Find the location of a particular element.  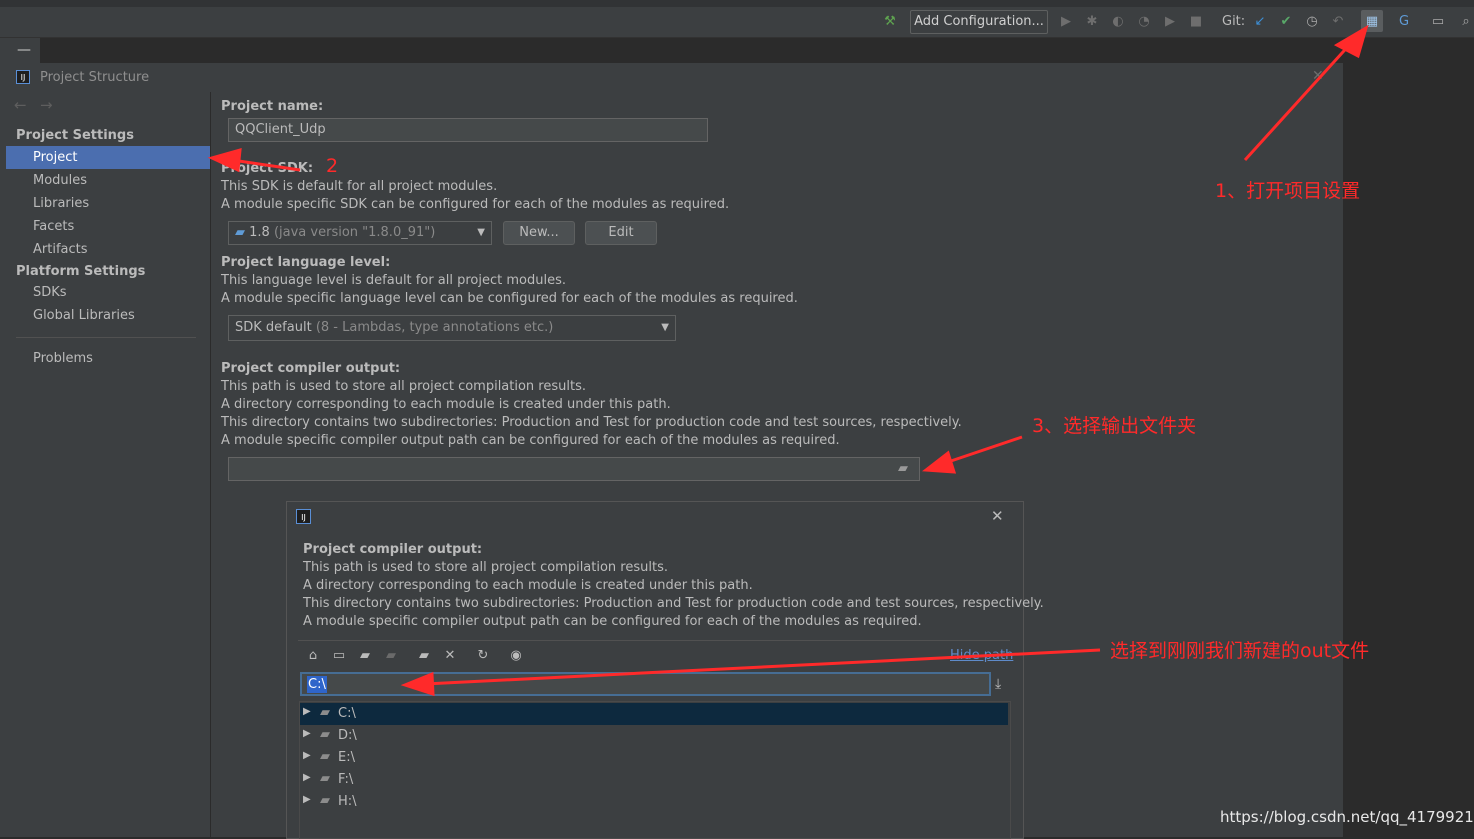

arrow-3-head is located at coordinates (939, 462).